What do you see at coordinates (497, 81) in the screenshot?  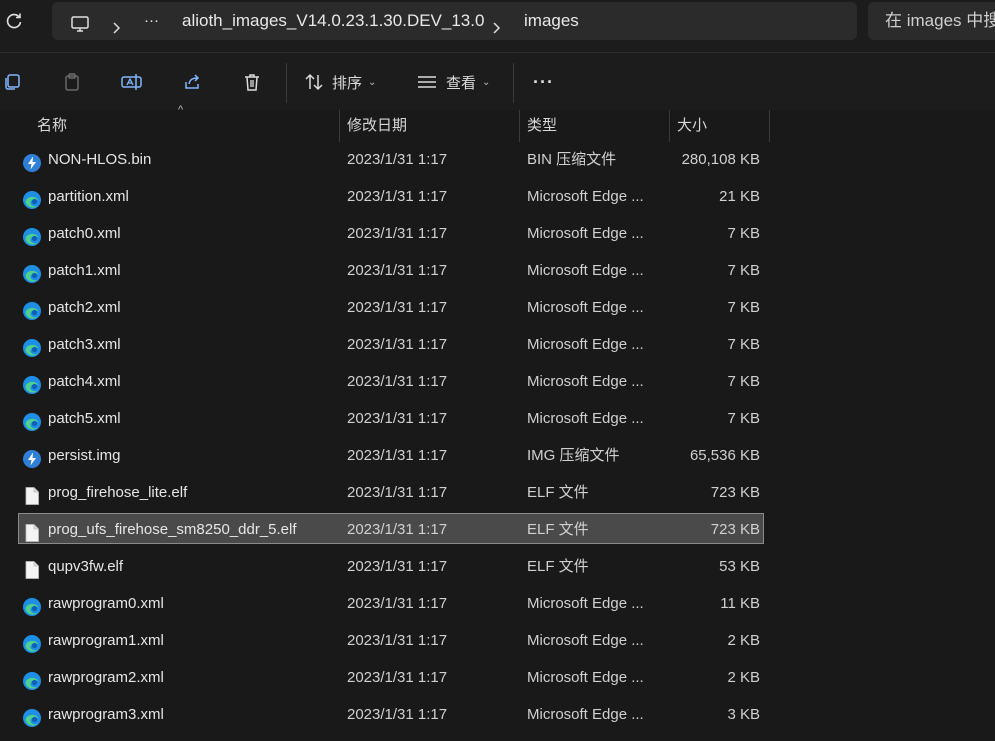 I see `command-bar: 排序 ⌄ 查看 ⌄ ···` at bounding box center [497, 81].